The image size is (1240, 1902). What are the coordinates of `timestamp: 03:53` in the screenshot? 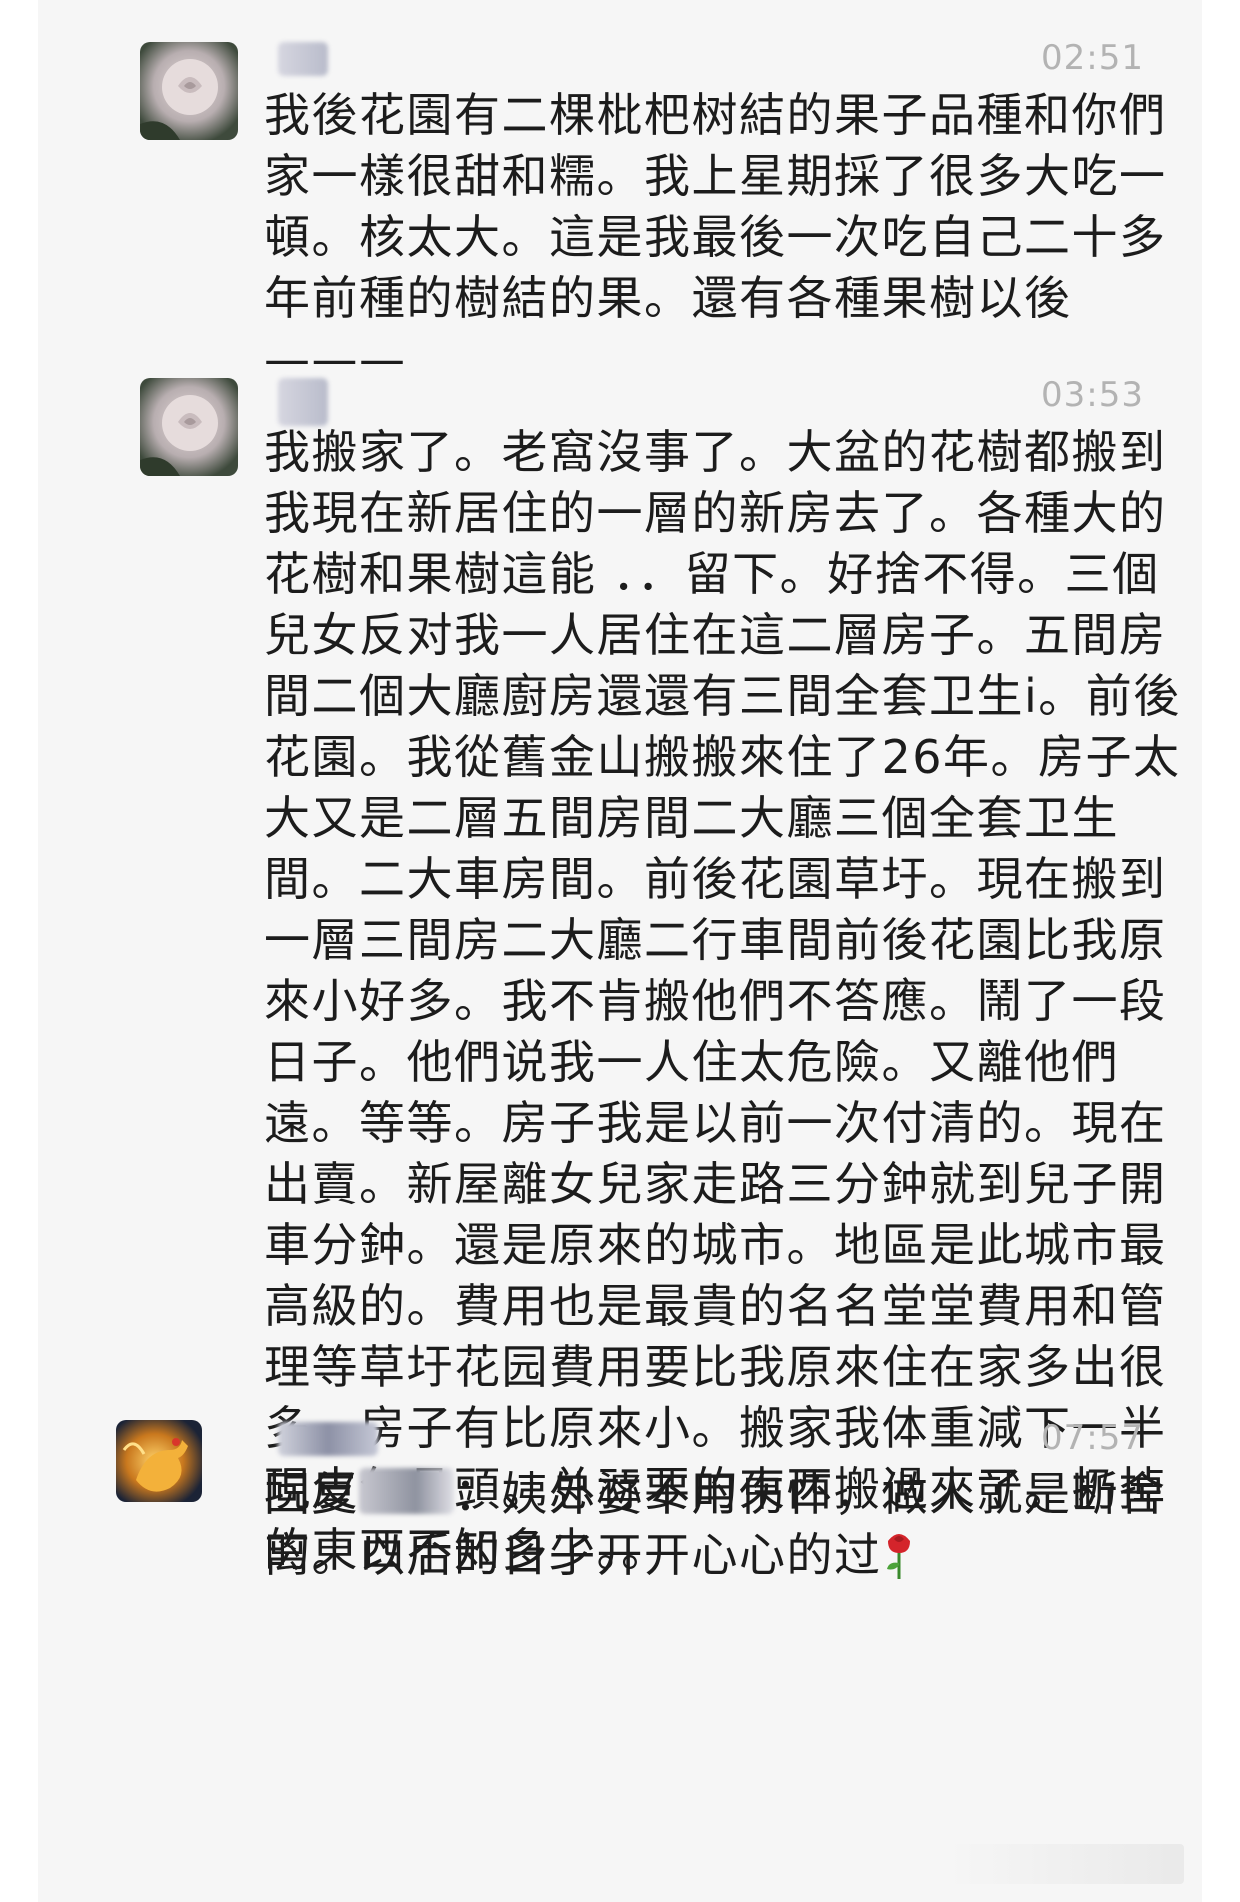 It's located at (1092, 395).